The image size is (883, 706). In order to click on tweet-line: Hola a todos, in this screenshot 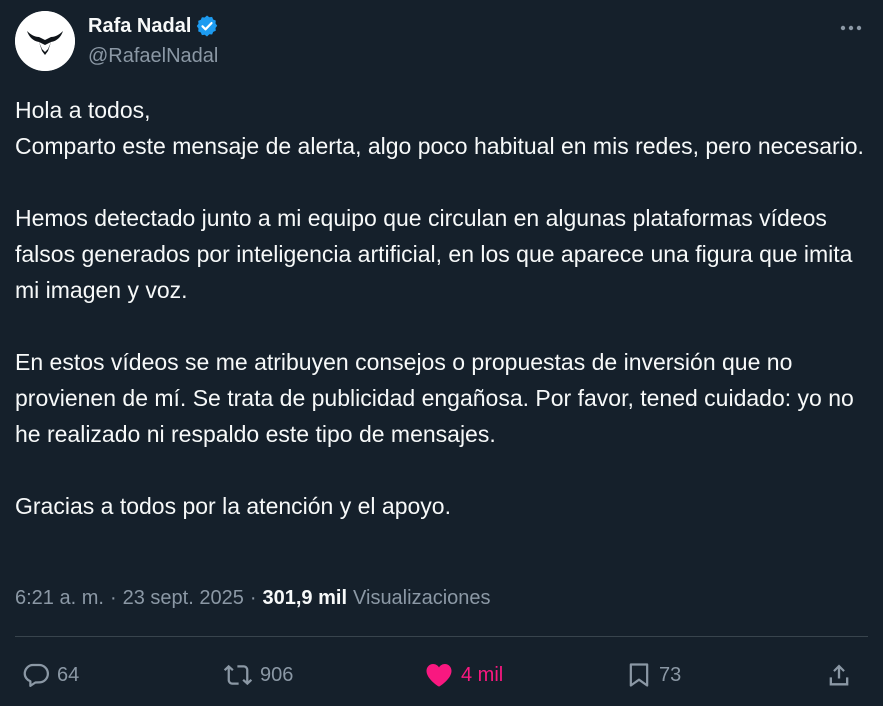, I will do `click(83, 110)`.